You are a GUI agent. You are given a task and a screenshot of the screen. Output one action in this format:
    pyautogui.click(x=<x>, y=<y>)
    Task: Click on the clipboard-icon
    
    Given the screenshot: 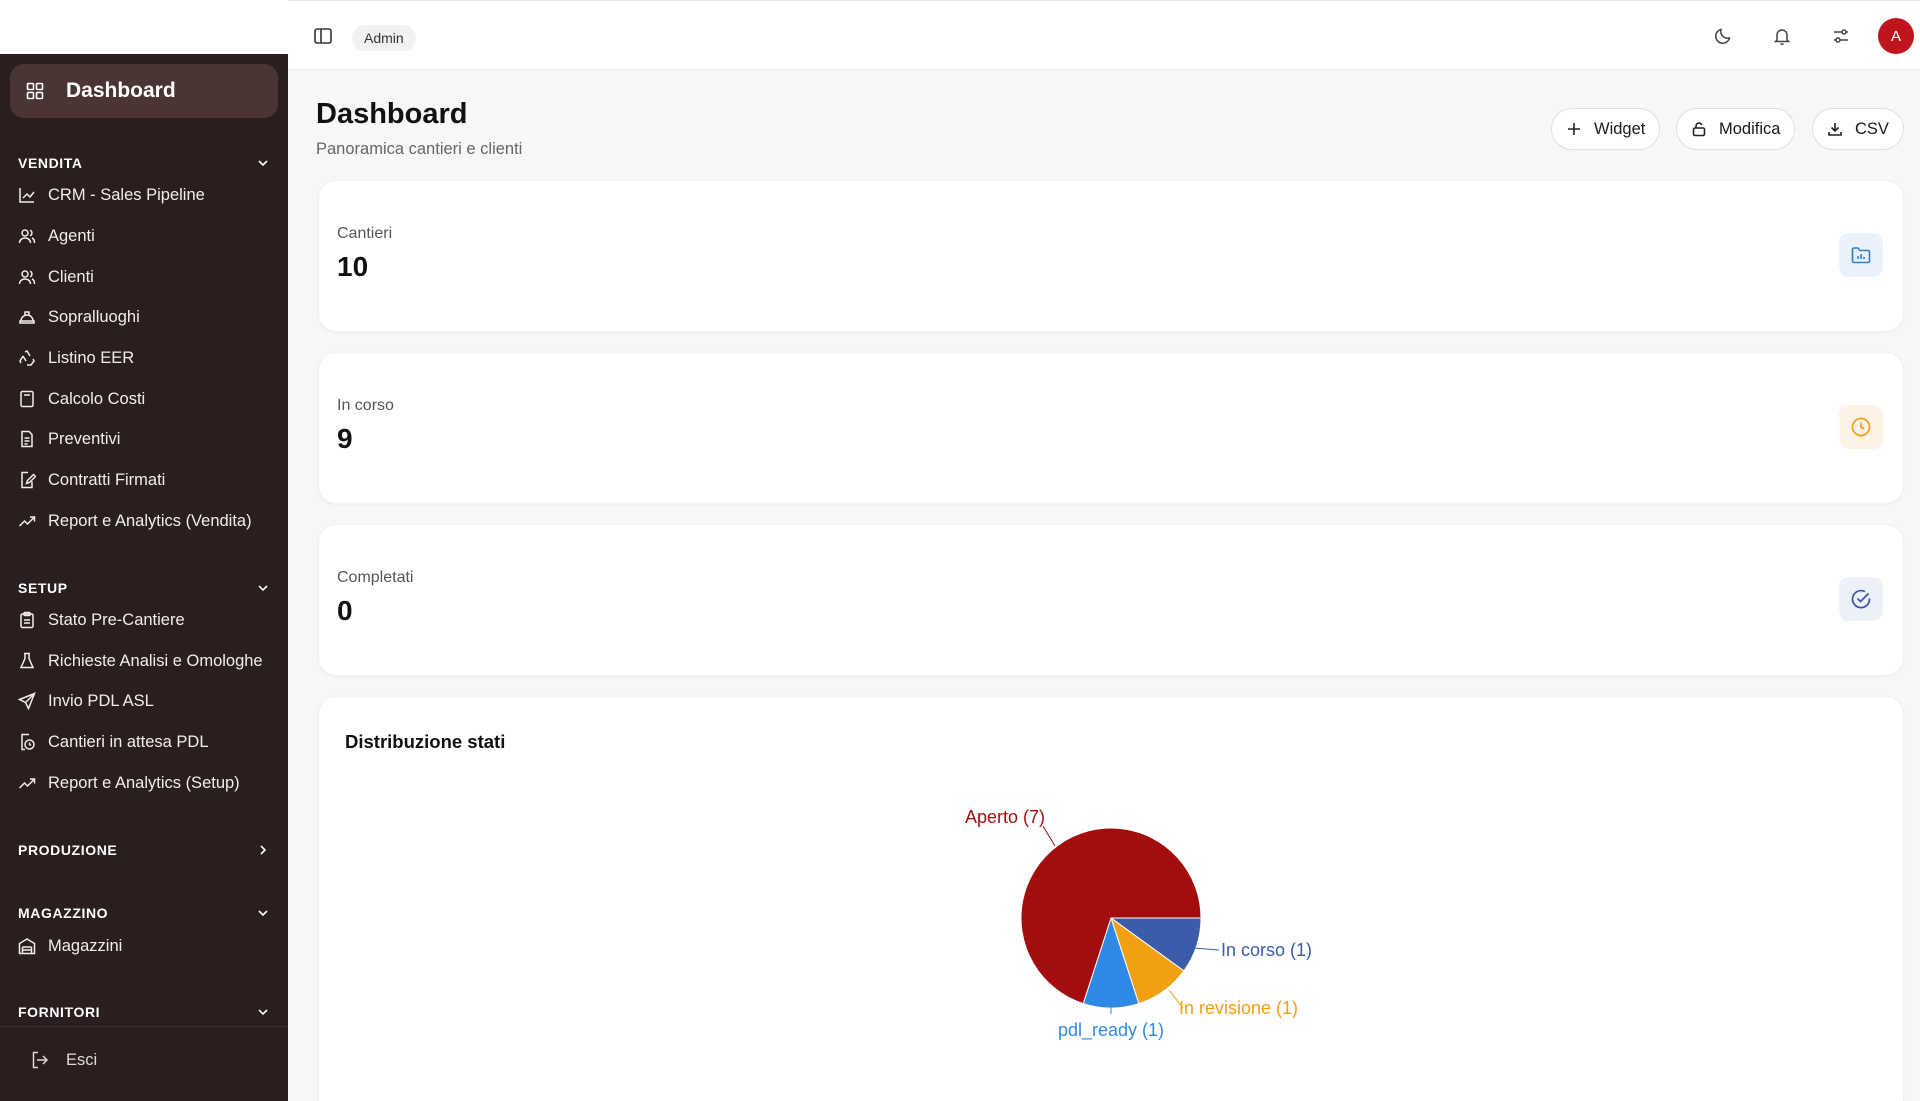 What is the action you would take?
    pyautogui.click(x=27, y=620)
    